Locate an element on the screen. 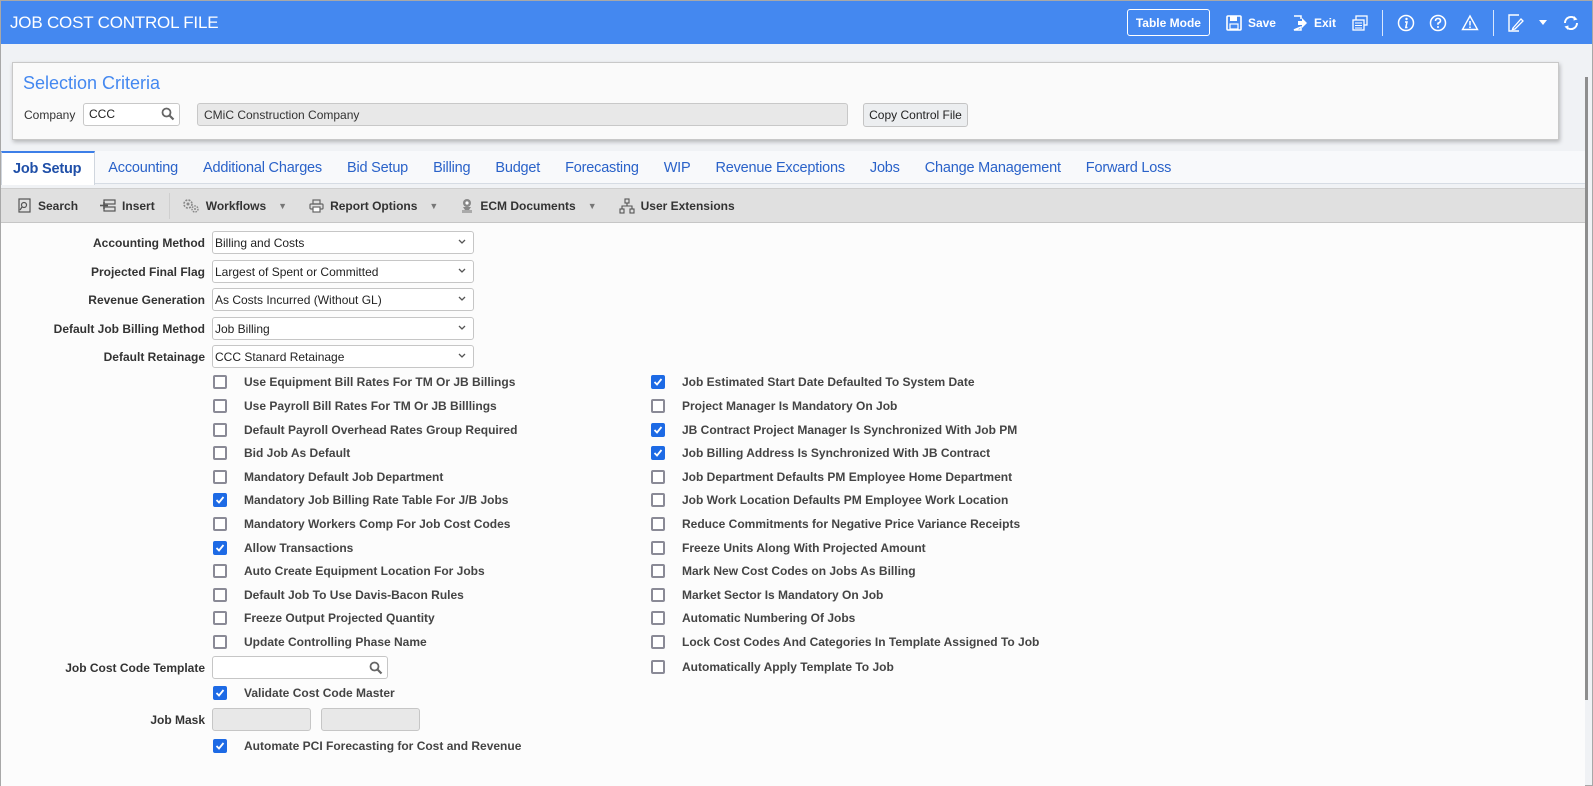  dropdown-caret-icon is located at coordinates (1543, 22).